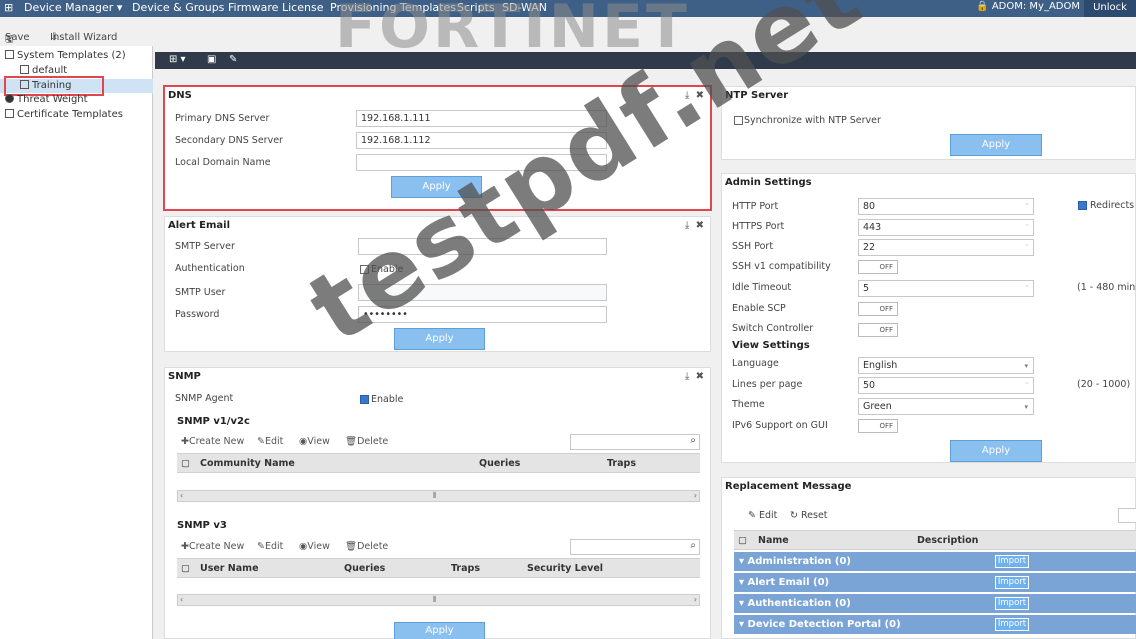 Image resolution: width=1136 pixels, height=639 pixels. Describe the element at coordinates (73, 7) in the screenshot. I see `nav-device-manager: Device Manager ▾` at that location.